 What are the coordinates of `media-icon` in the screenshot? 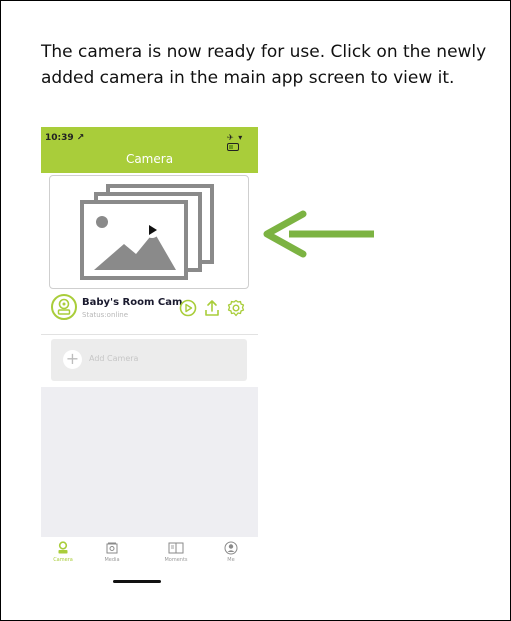 It's located at (112, 548).